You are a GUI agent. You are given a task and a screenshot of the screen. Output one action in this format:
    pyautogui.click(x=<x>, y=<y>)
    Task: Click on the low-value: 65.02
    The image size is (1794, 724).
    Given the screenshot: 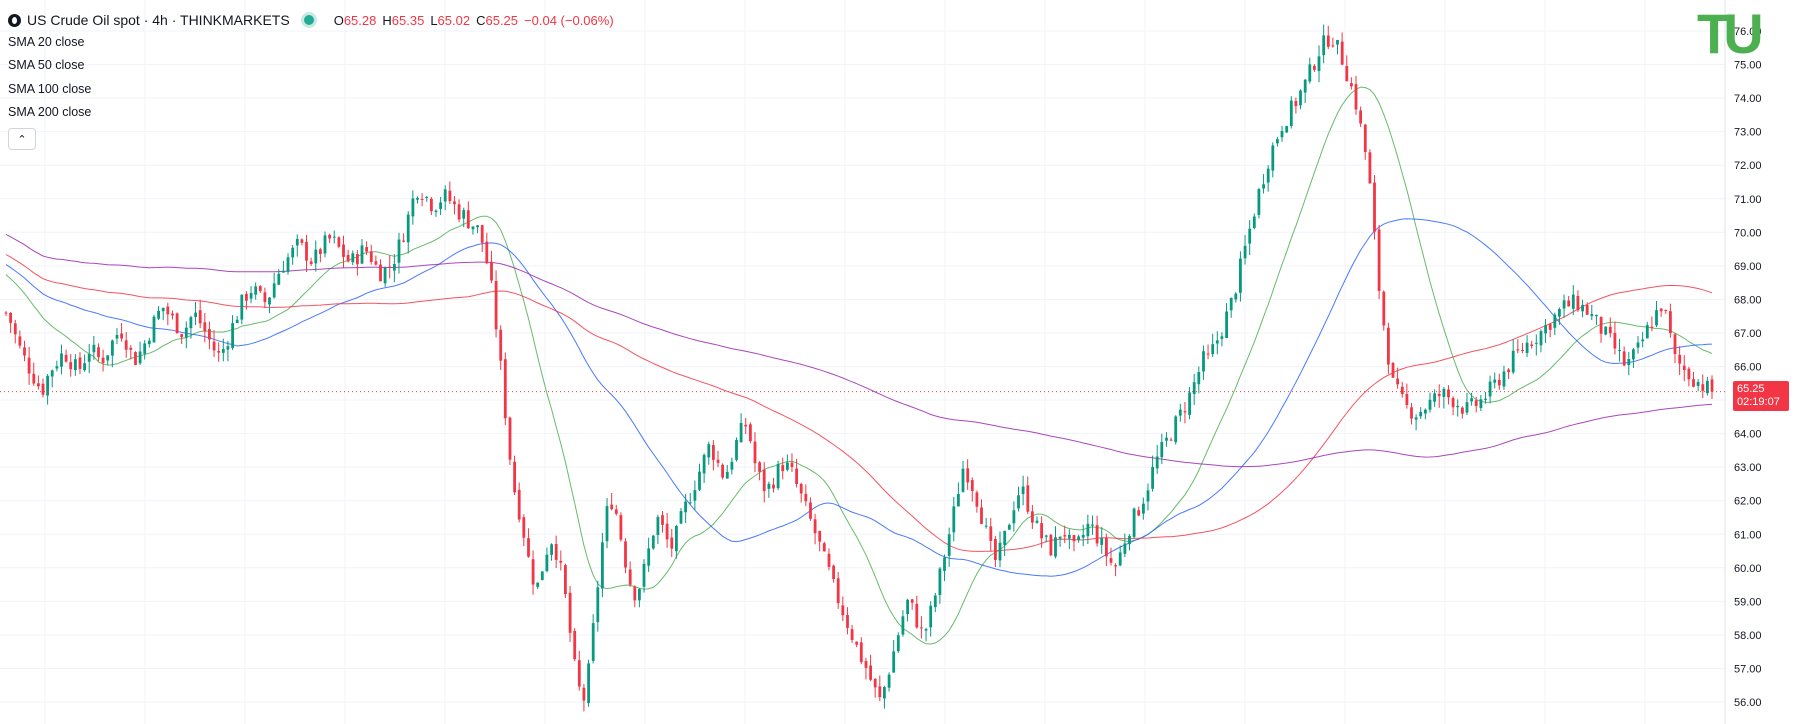 What is the action you would take?
    pyautogui.click(x=454, y=20)
    